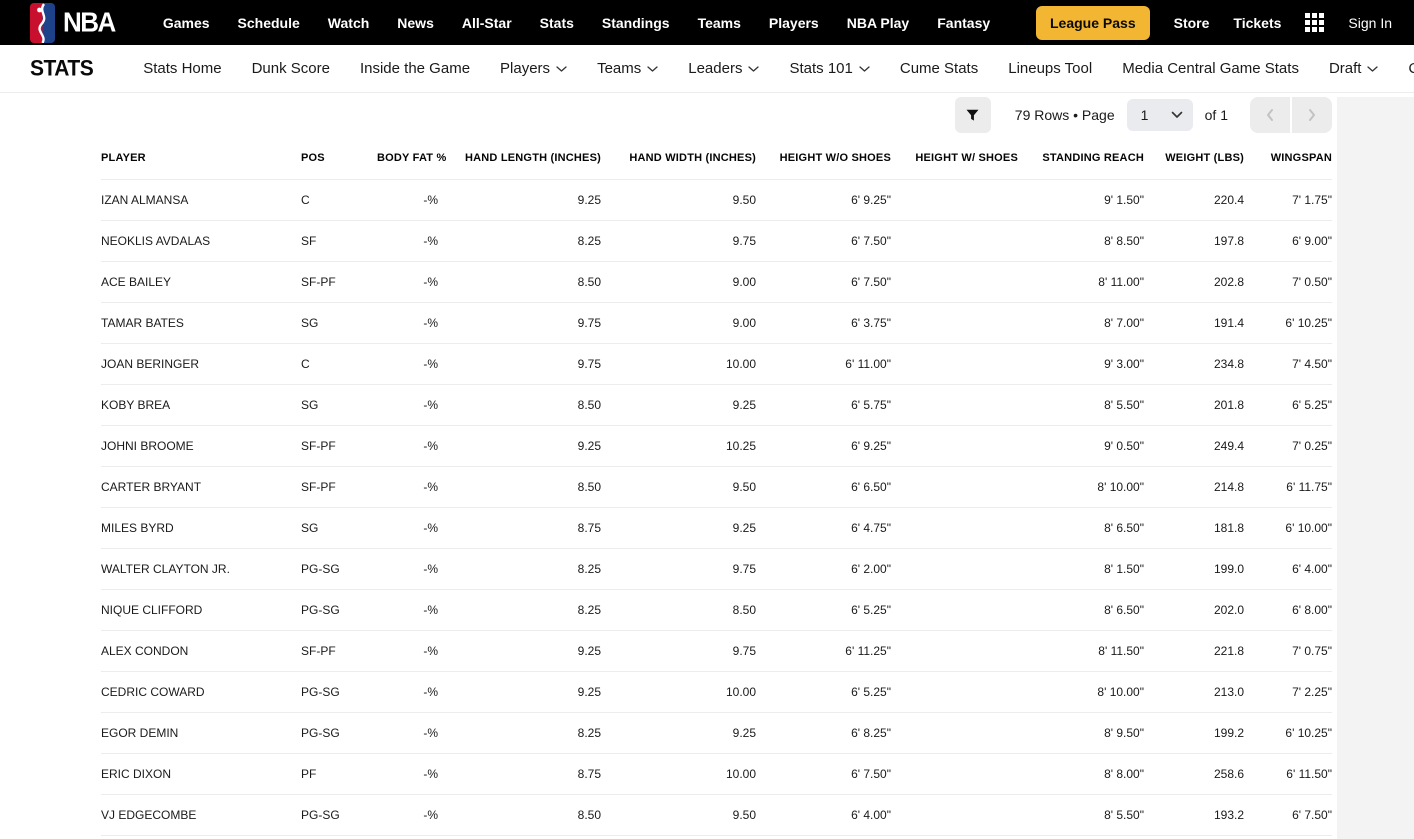  I want to click on column-header-standing-reach: STANDING REACH, so click(1081, 158).